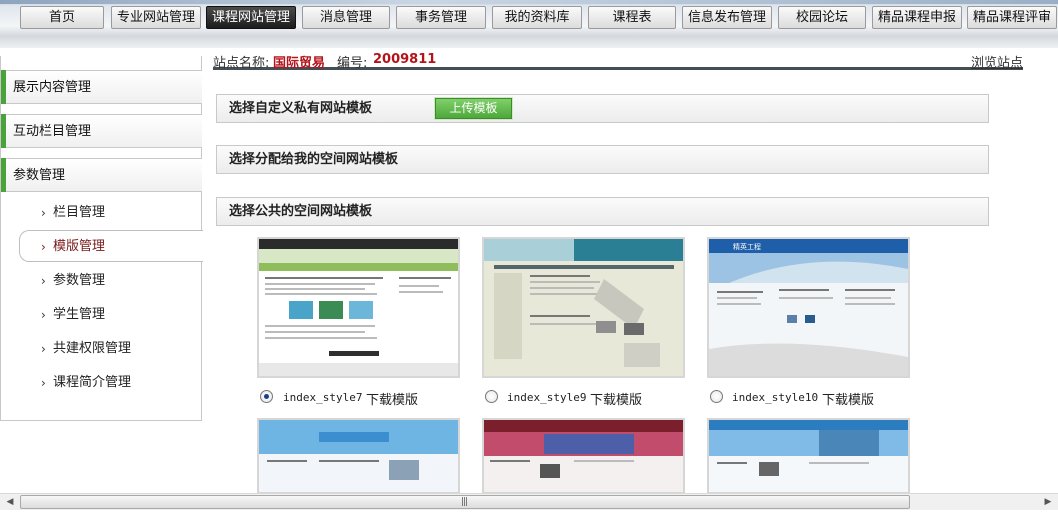  I want to click on template-radio-style7, so click(266, 396).